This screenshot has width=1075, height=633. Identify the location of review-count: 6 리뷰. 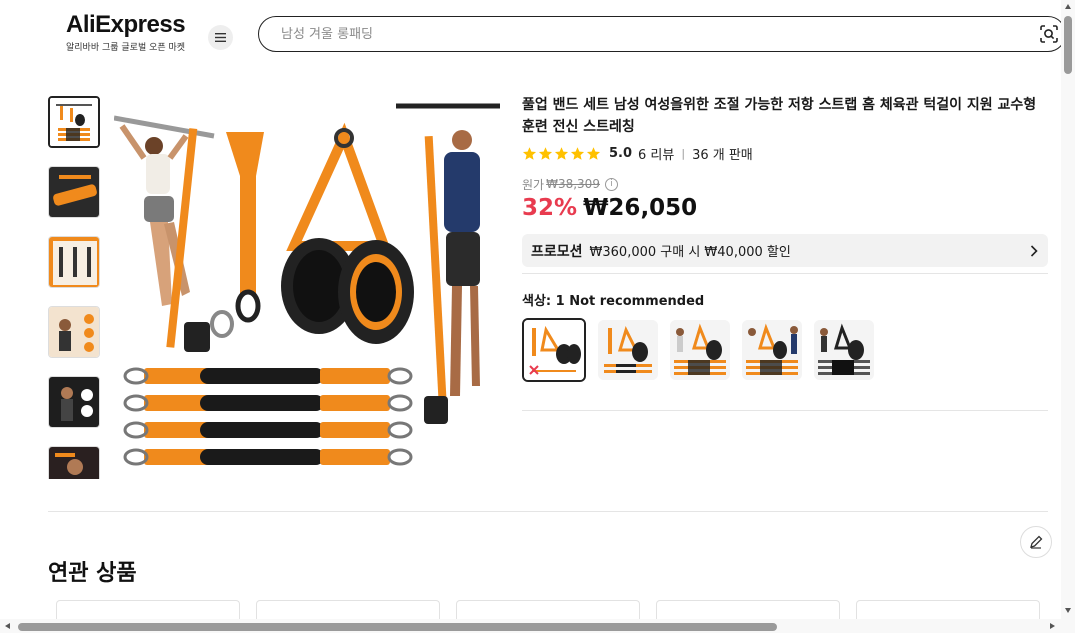
(656, 153).